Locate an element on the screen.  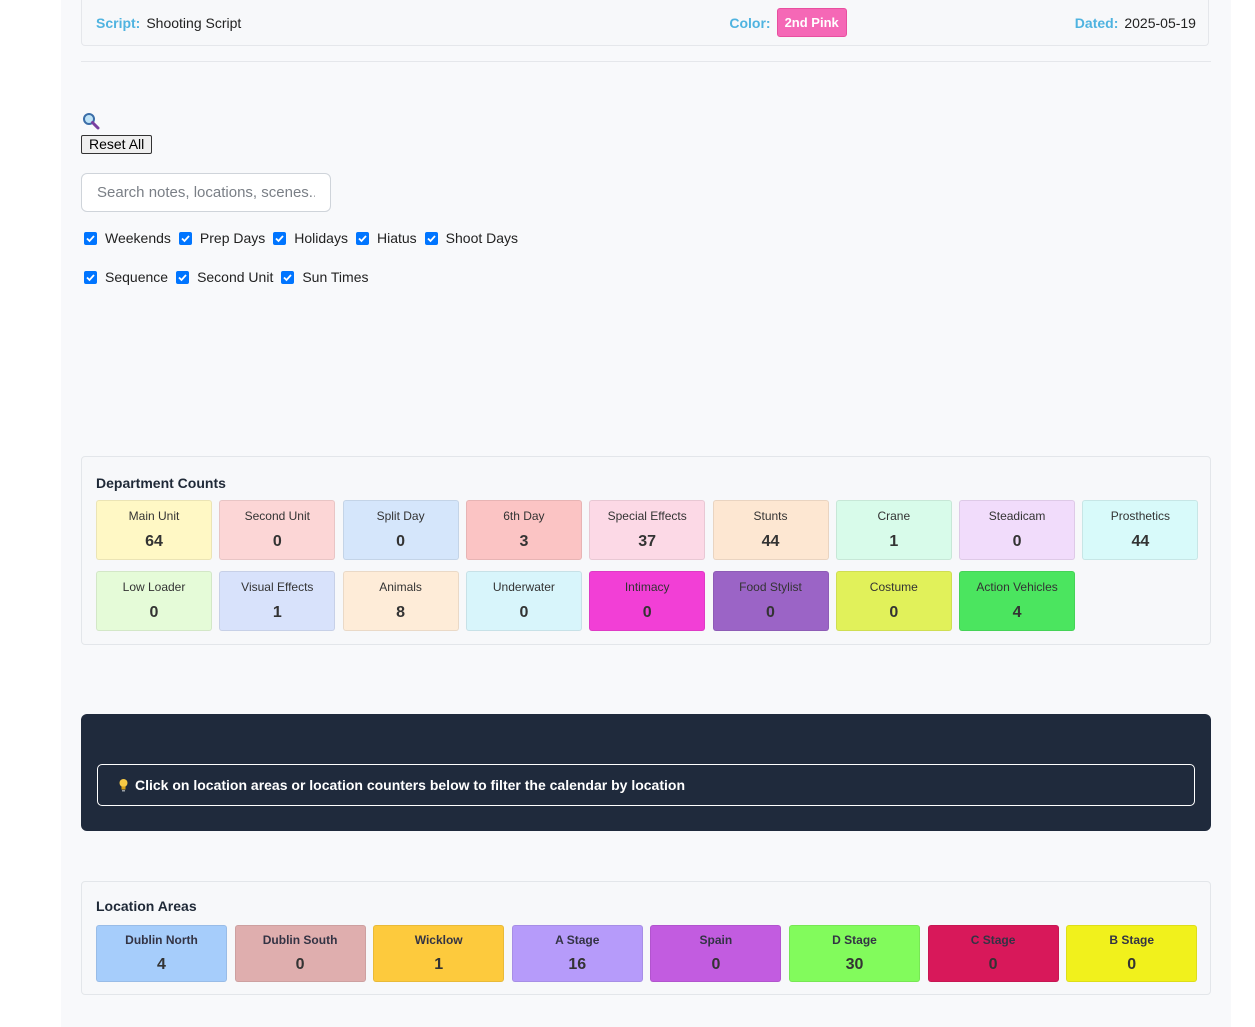
location-counter-label: B Stage is located at coordinates (1132, 940).